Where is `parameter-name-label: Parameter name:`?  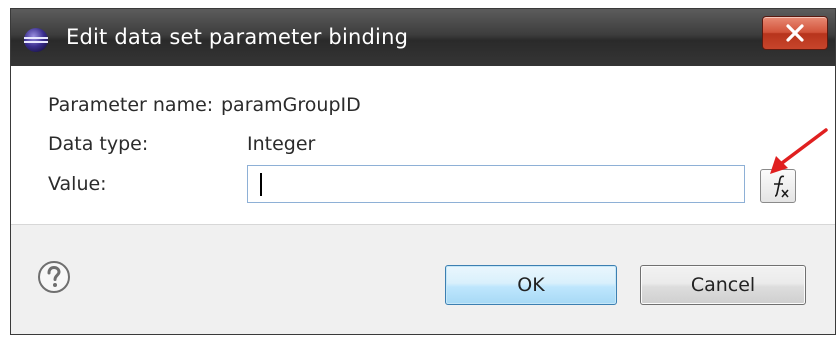
parameter-name-label: Parameter name: is located at coordinates (131, 105).